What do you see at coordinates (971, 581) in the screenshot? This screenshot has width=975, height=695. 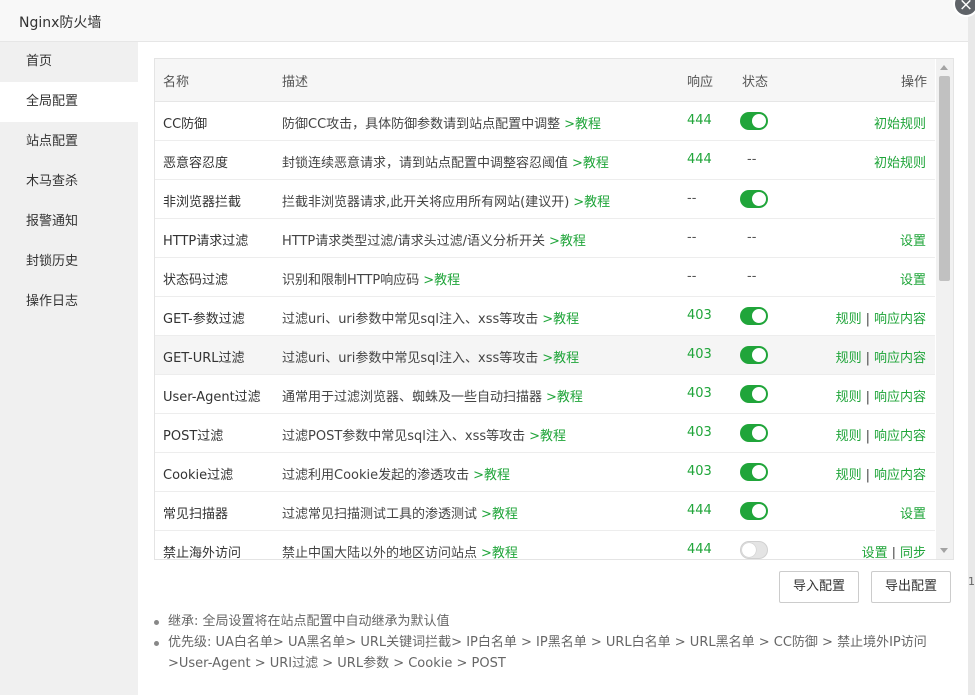 I see `background-edge-text: 1` at bounding box center [971, 581].